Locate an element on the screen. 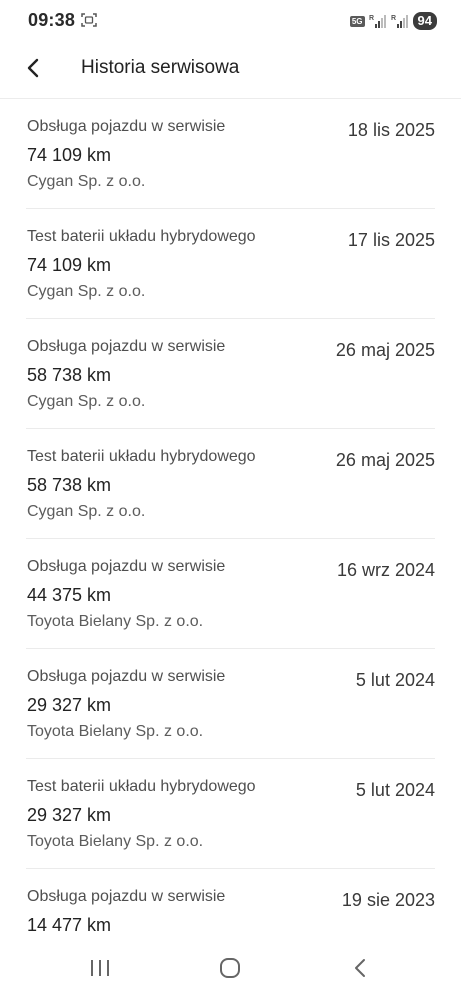 The height and width of the screenshot is (999, 461). back-icon is located at coordinates (360, 968).